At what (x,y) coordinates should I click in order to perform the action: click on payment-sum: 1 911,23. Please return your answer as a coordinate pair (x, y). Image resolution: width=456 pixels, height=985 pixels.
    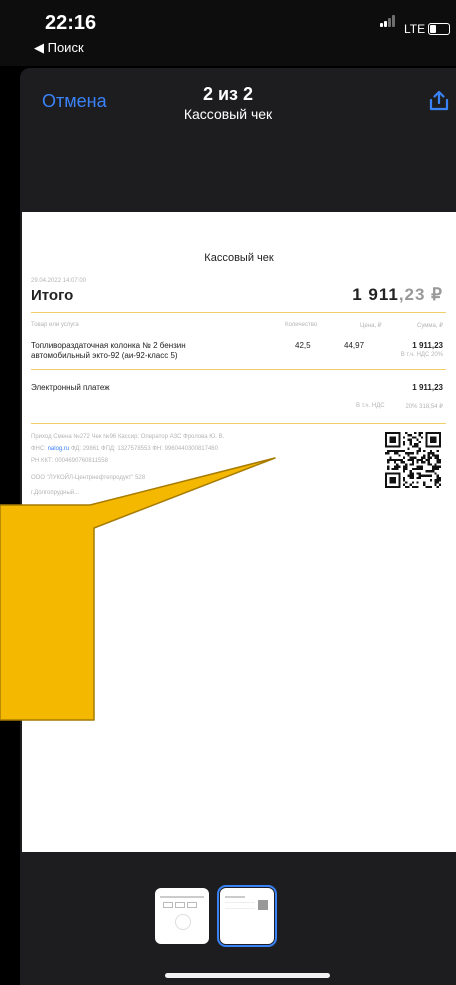
    Looking at the image, I should click on (427, 387).